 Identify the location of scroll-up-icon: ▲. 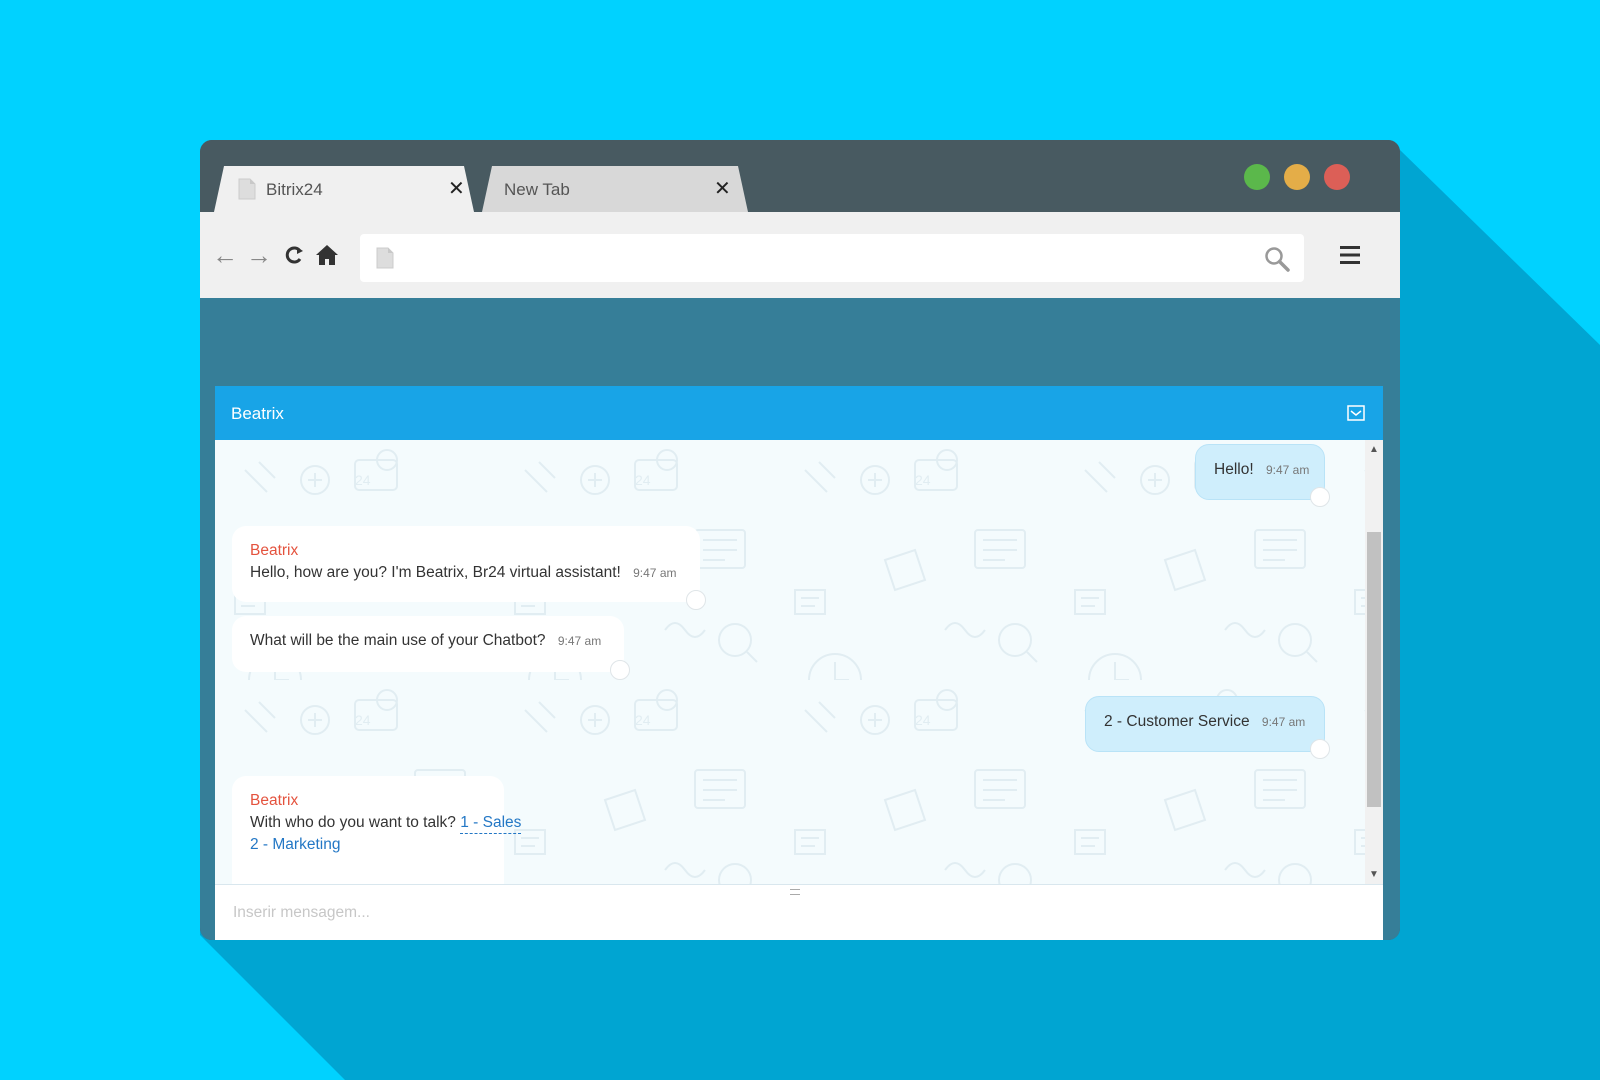
(1374, 449).